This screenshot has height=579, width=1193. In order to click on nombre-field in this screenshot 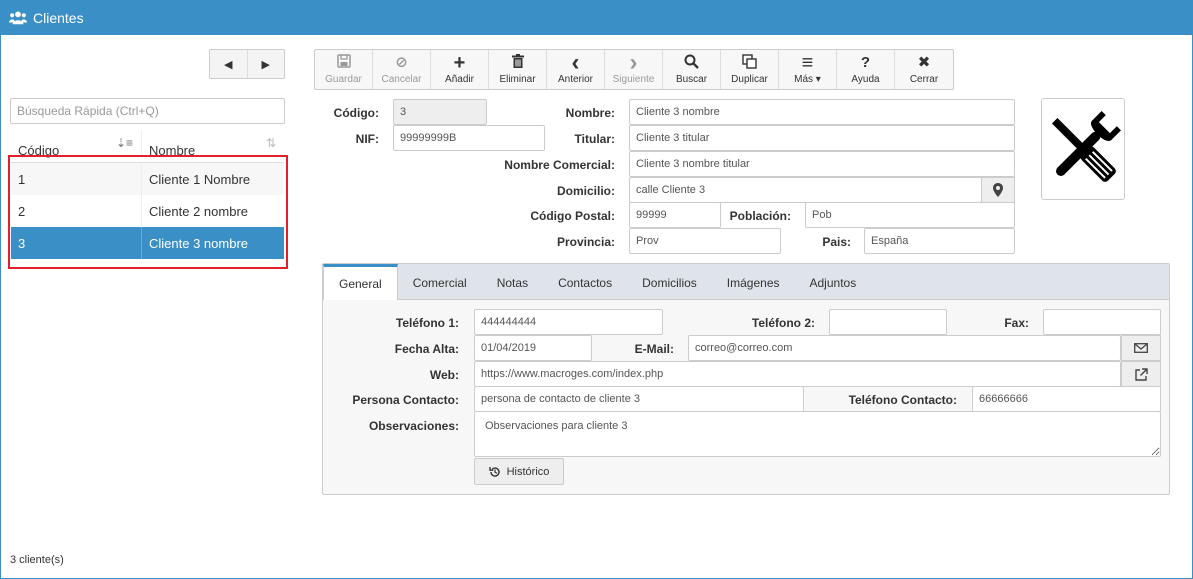, I will do `click(822, 112)`.